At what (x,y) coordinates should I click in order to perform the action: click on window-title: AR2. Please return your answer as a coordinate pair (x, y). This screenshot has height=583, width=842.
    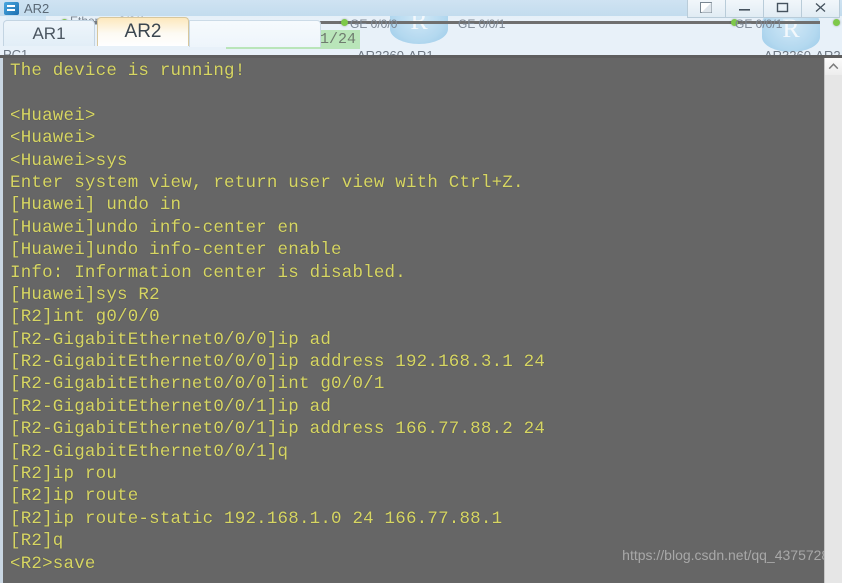
    Looking at the image, I should click on (37, 8).